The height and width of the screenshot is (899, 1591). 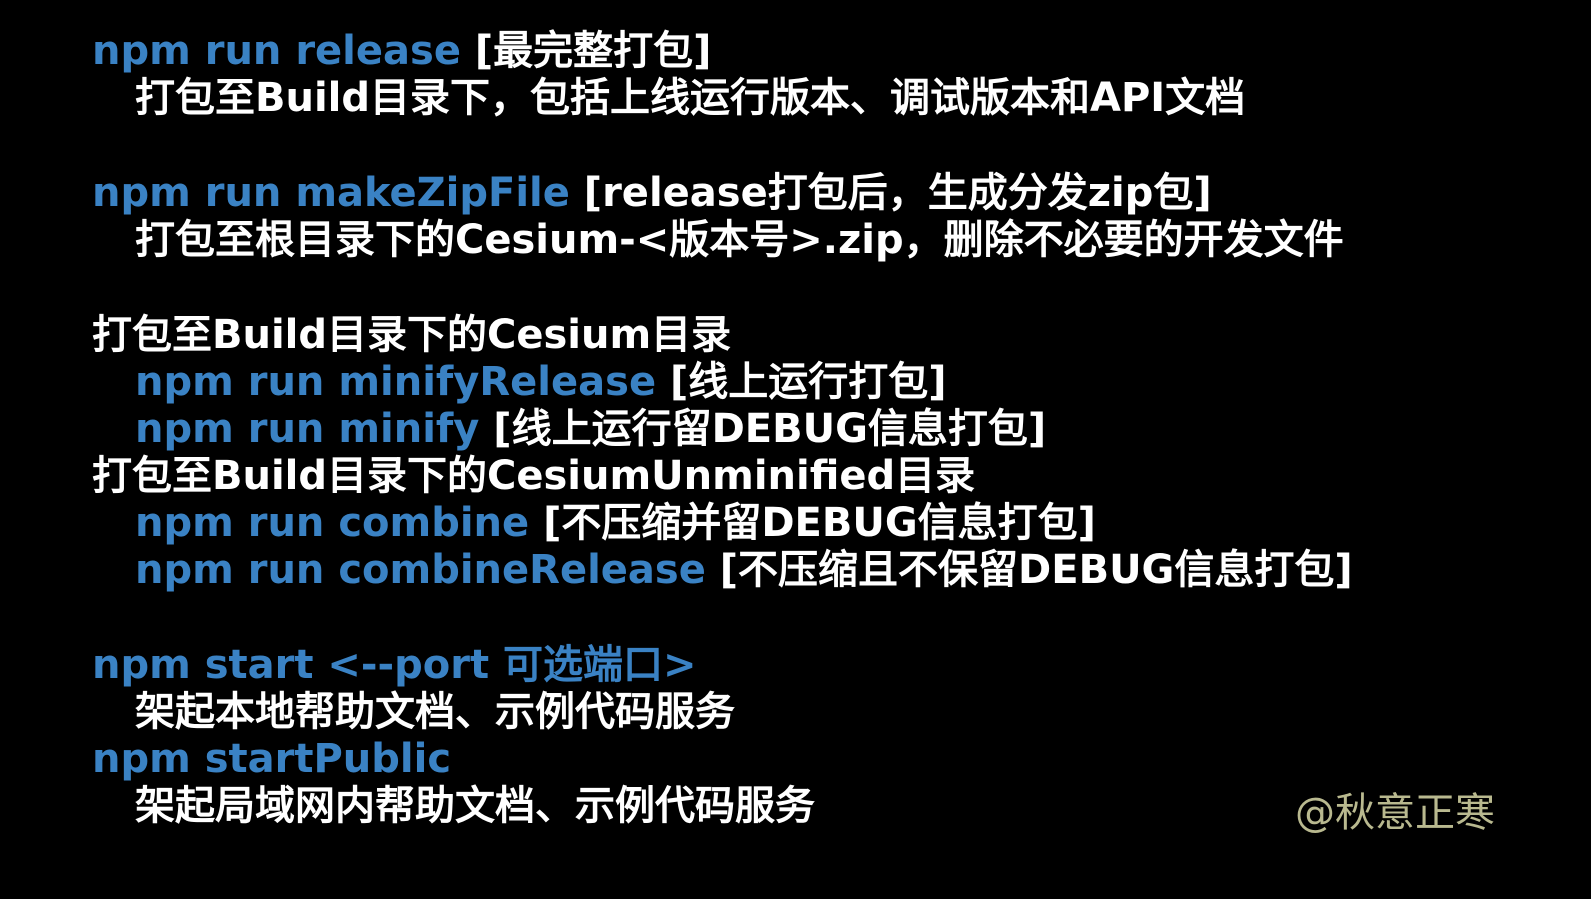 What do you see at coordinates (1395, 813) in the screenshot?
I see `author-watermark: @秋意正寒` at bounding box center [1395, 813].